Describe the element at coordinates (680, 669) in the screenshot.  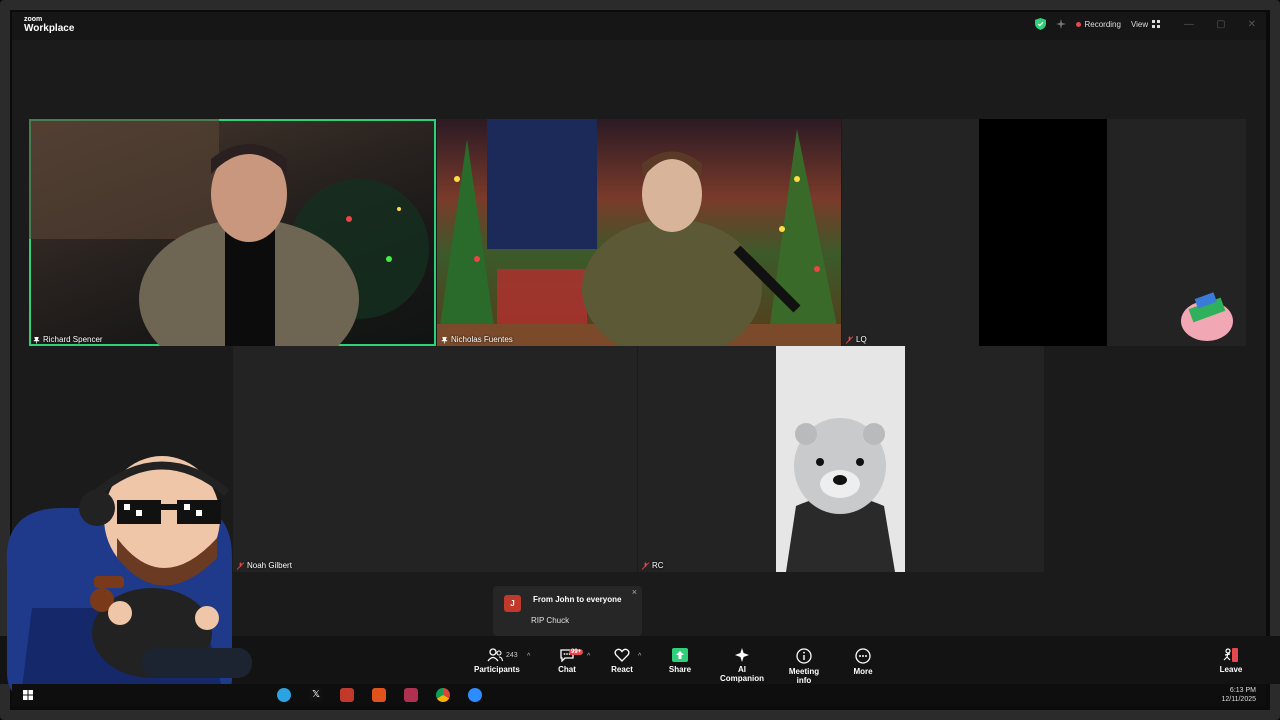
I see `share-label: Share` at that location.